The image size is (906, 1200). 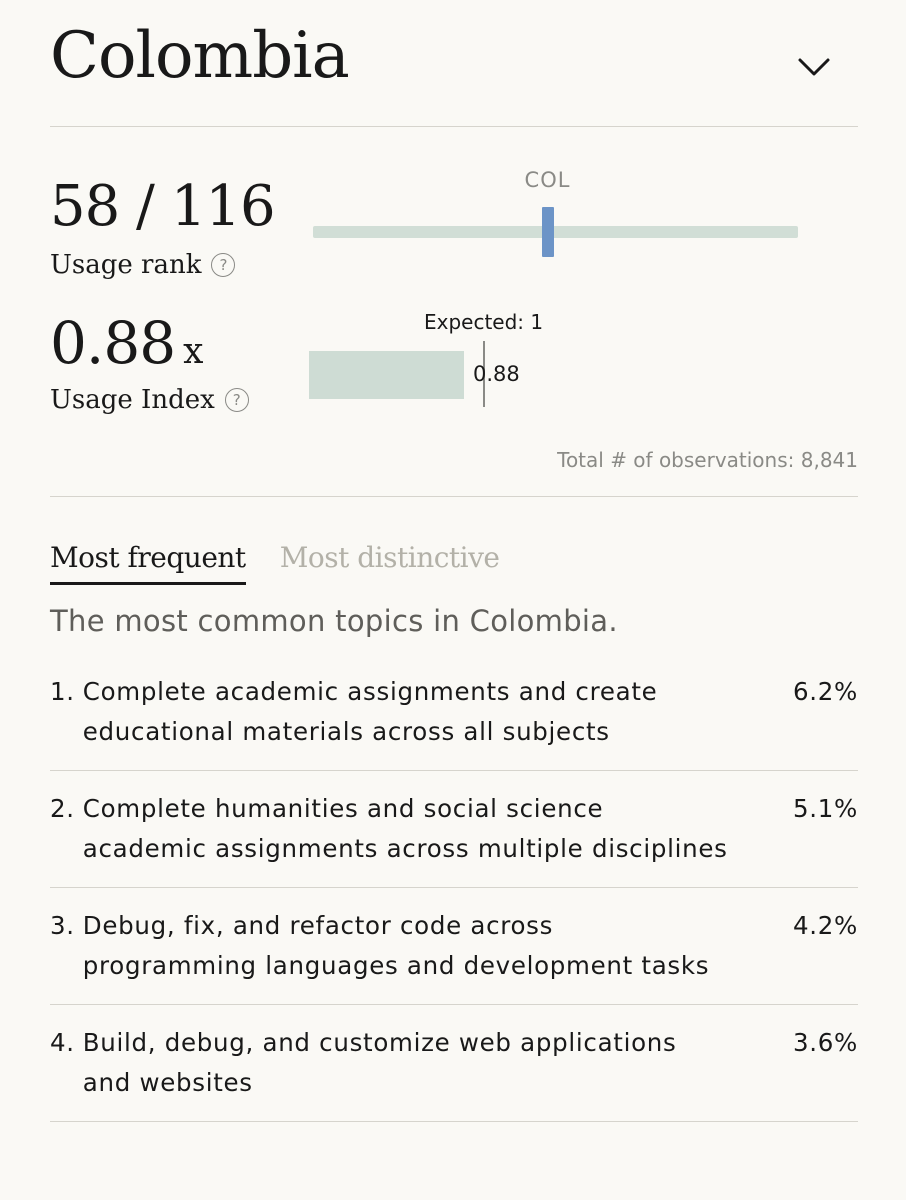 I want to click on usage-rank-label-text: Usage rank, so click(x=126, y=265).